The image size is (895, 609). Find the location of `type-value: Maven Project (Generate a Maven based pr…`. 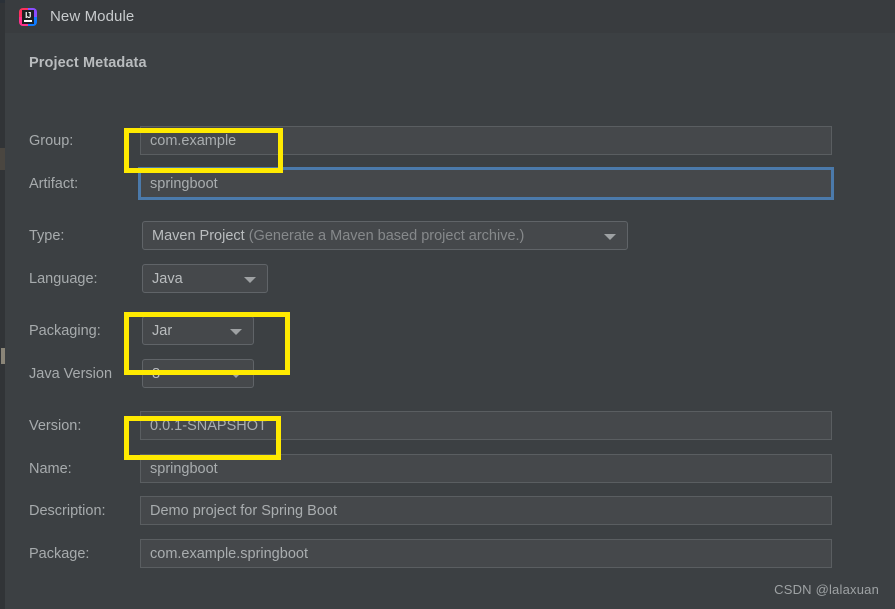

type-value: Maven Project (Generate a Maven based pr… is located at coordinates (338, 235).